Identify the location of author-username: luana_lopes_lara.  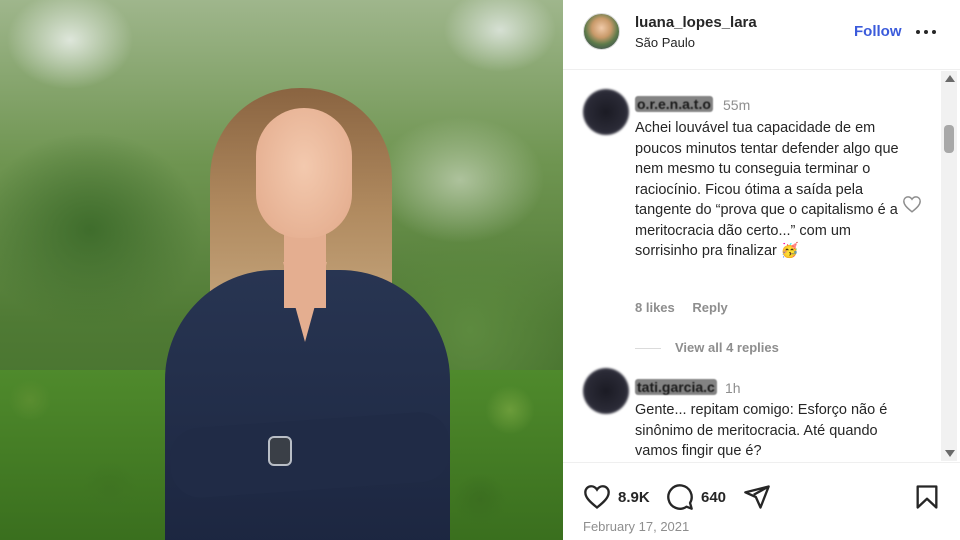
(696, 22).